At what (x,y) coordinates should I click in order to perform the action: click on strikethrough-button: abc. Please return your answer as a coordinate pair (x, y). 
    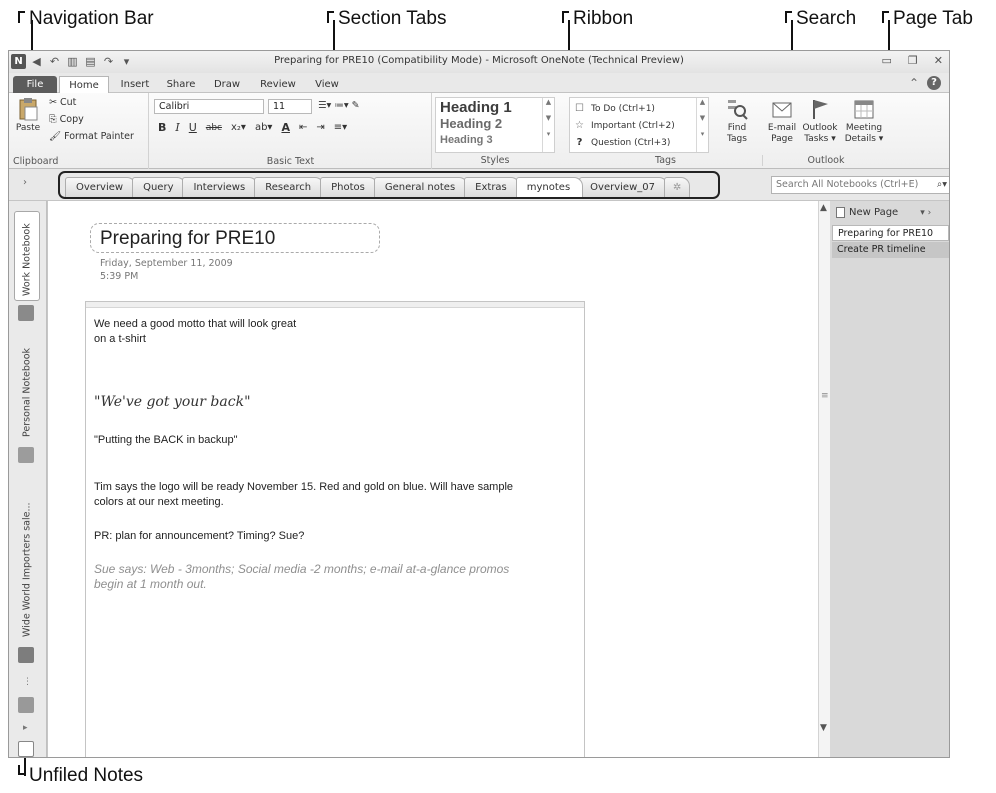
    Looking at the image, I should click on (214, 128).